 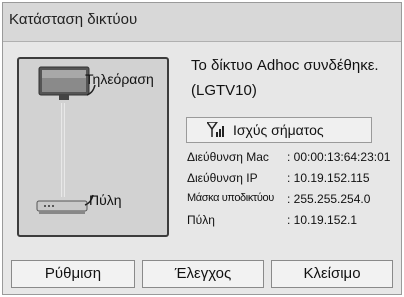 I want to click on settings-button: Ρύθμιση, so click(x=73, y=274).